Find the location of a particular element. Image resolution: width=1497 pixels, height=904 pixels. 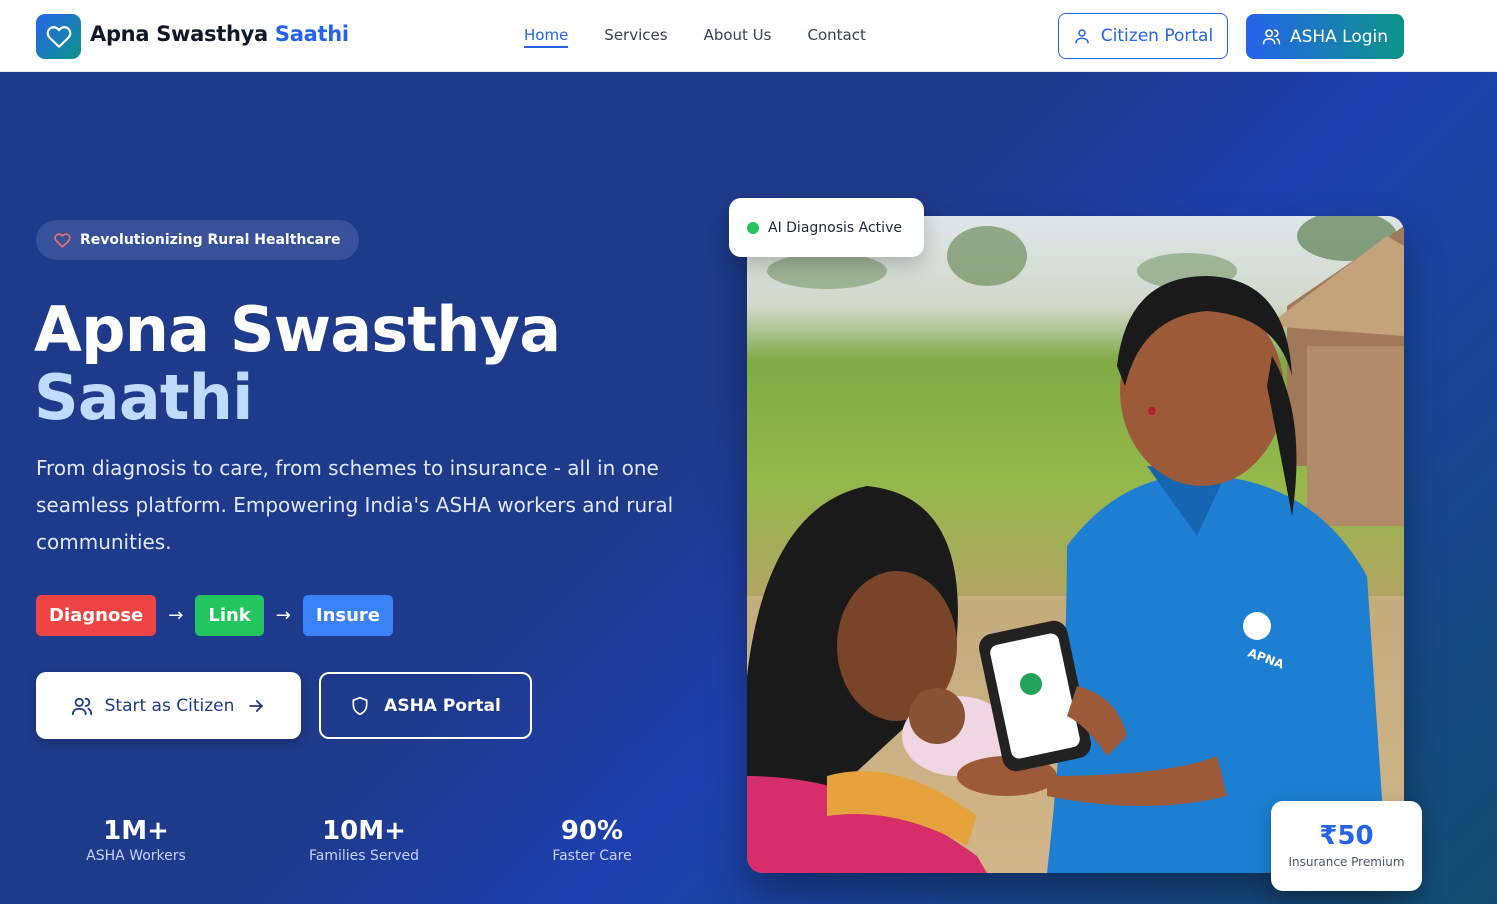

arrow-right-icon is located at coordinates (256, 705).